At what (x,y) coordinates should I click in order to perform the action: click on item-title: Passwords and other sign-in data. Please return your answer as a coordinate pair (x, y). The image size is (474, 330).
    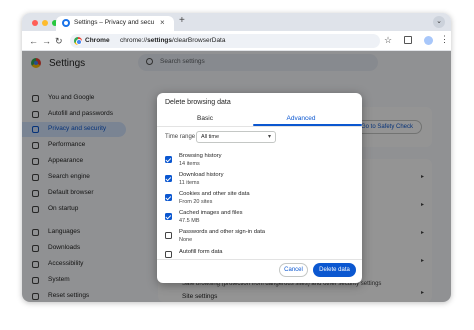
    Looking at the image, I should click on (222, 232).